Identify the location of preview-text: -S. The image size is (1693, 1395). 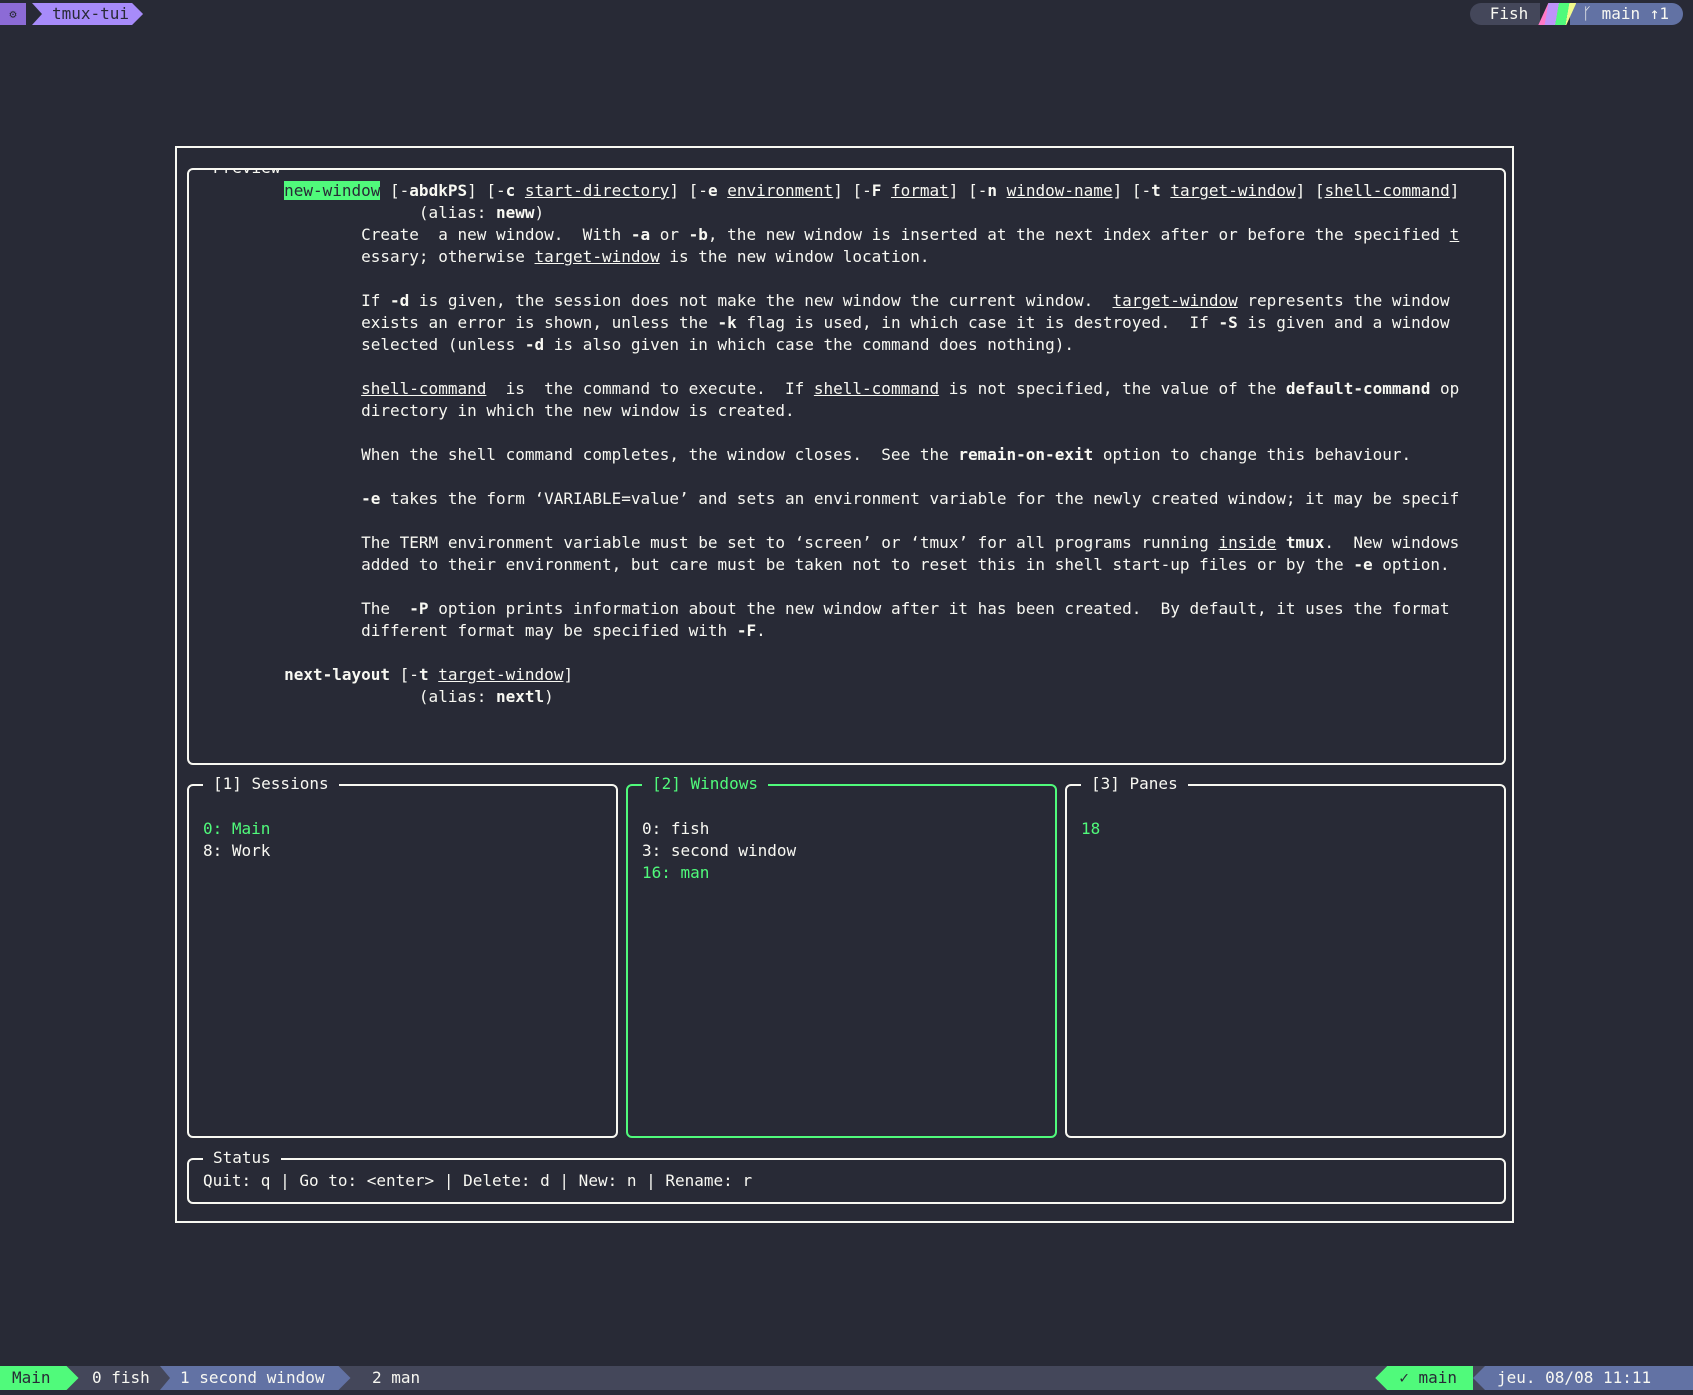
(1228, 322).